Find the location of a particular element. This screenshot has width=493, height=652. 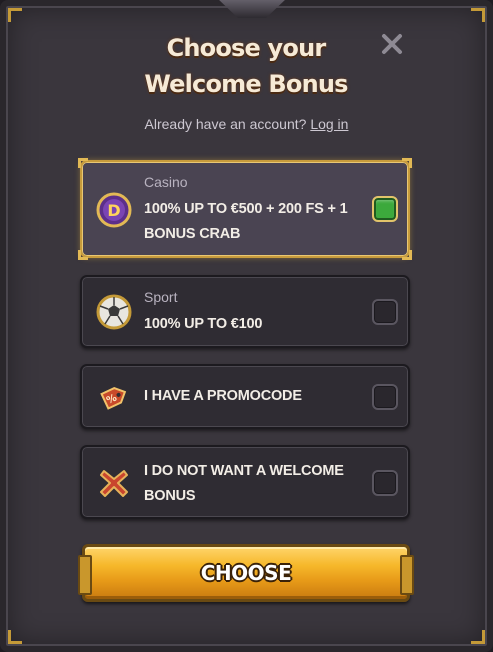

option-text: I HAVE A PROMOCODE is located at coordinates (223, 396).